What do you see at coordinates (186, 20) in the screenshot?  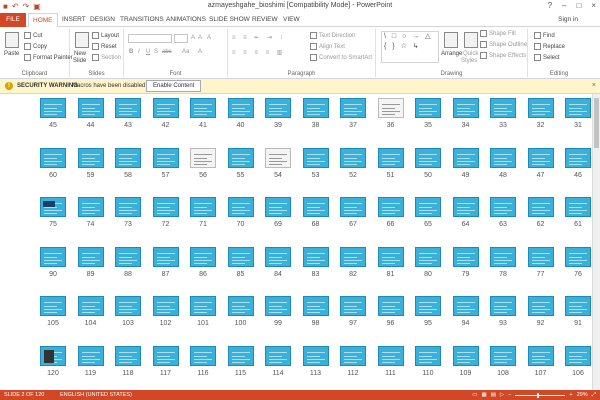 I see `tab-animations: ANIMATIONS` at bounding box center [186, 20].